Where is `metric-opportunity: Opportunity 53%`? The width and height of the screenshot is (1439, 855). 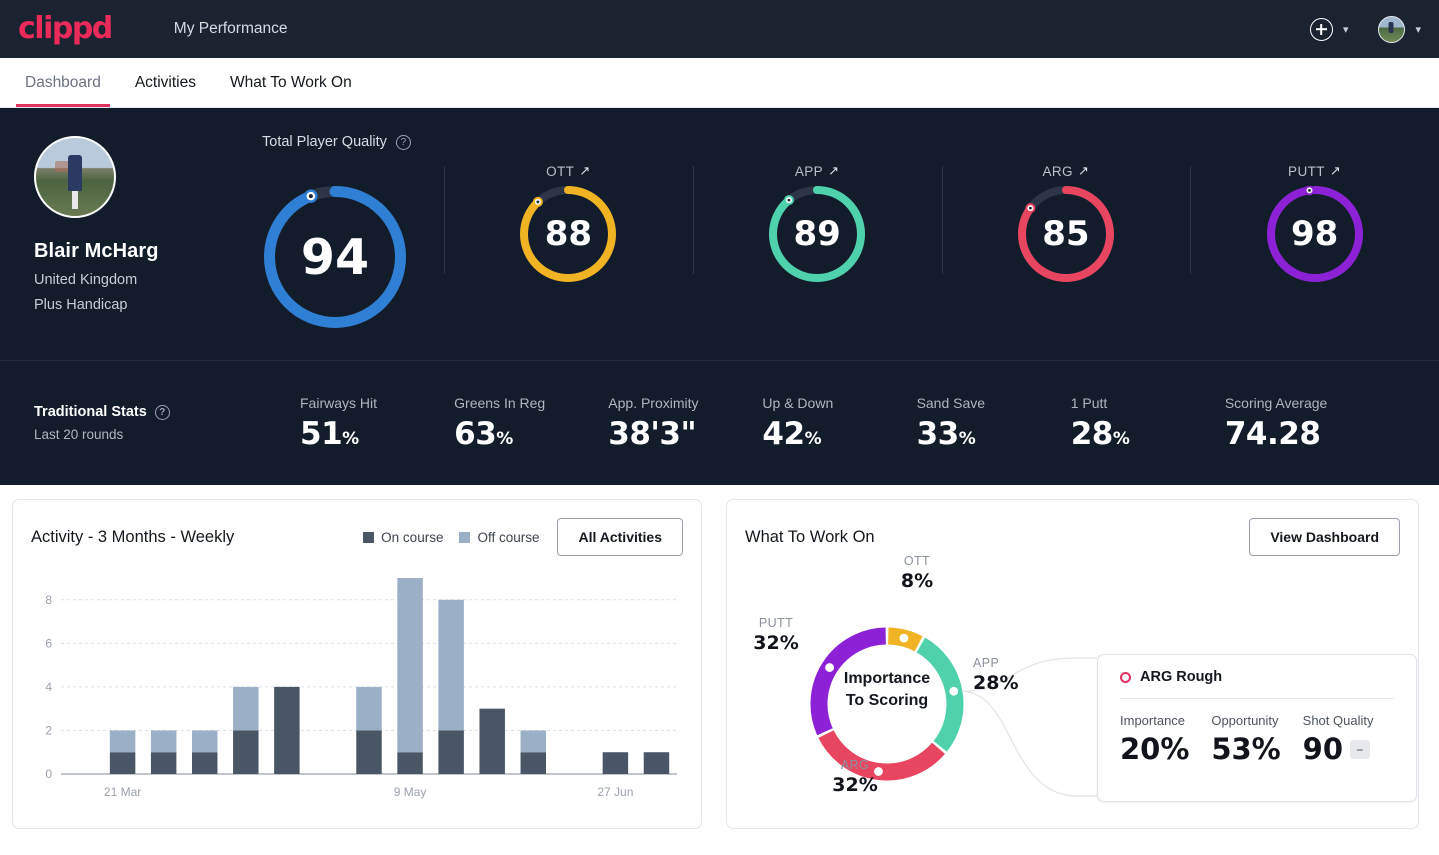 metric-opportunity: Opportunity 53% is located at coordinates (1256, 739).